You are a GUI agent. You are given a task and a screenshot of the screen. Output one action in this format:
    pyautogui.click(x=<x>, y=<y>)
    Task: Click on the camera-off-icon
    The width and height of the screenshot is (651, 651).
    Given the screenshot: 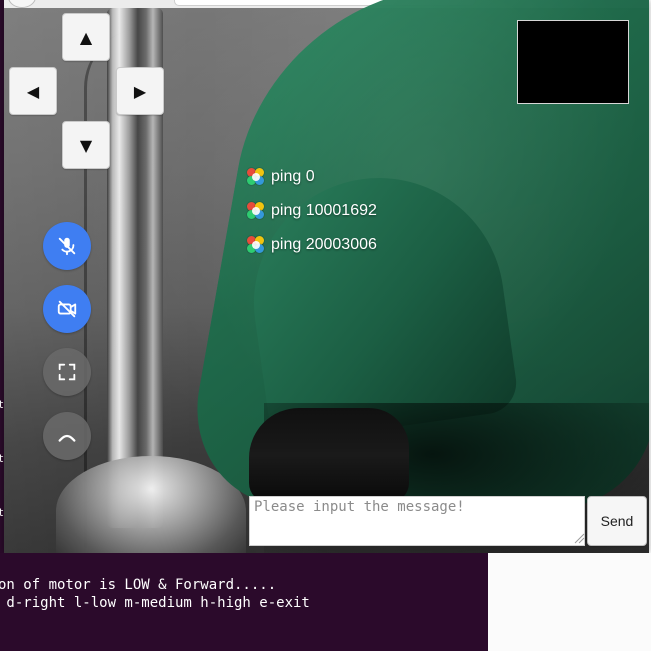 What is the action you would take?
    pyautogui.click(x=67, y=309)
    